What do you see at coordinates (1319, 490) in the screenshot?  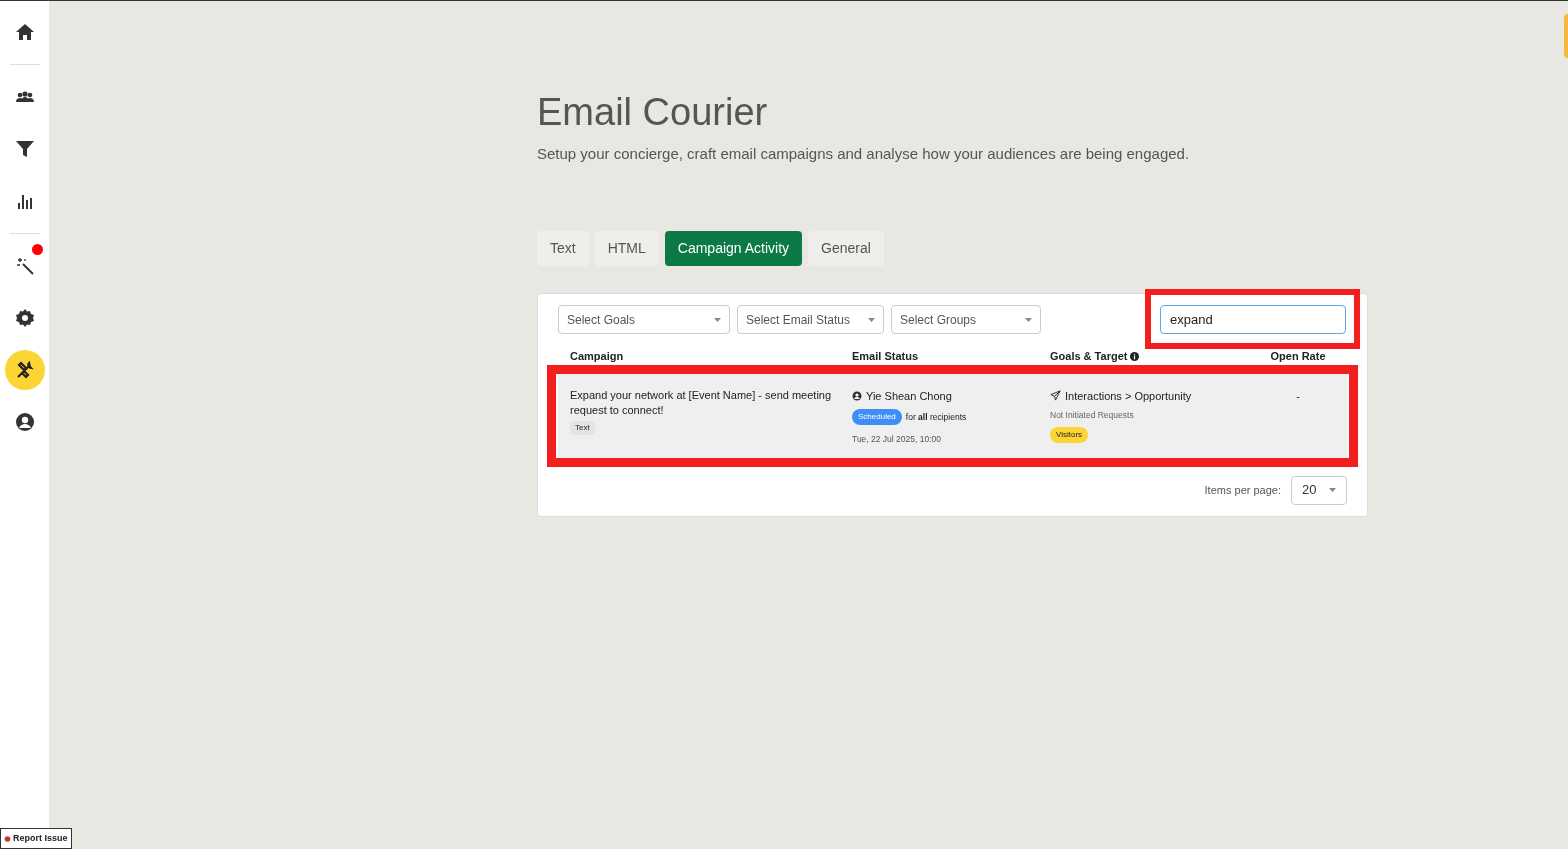 I see `items-per-page-select: 20` at bounding box center [1319, 490].